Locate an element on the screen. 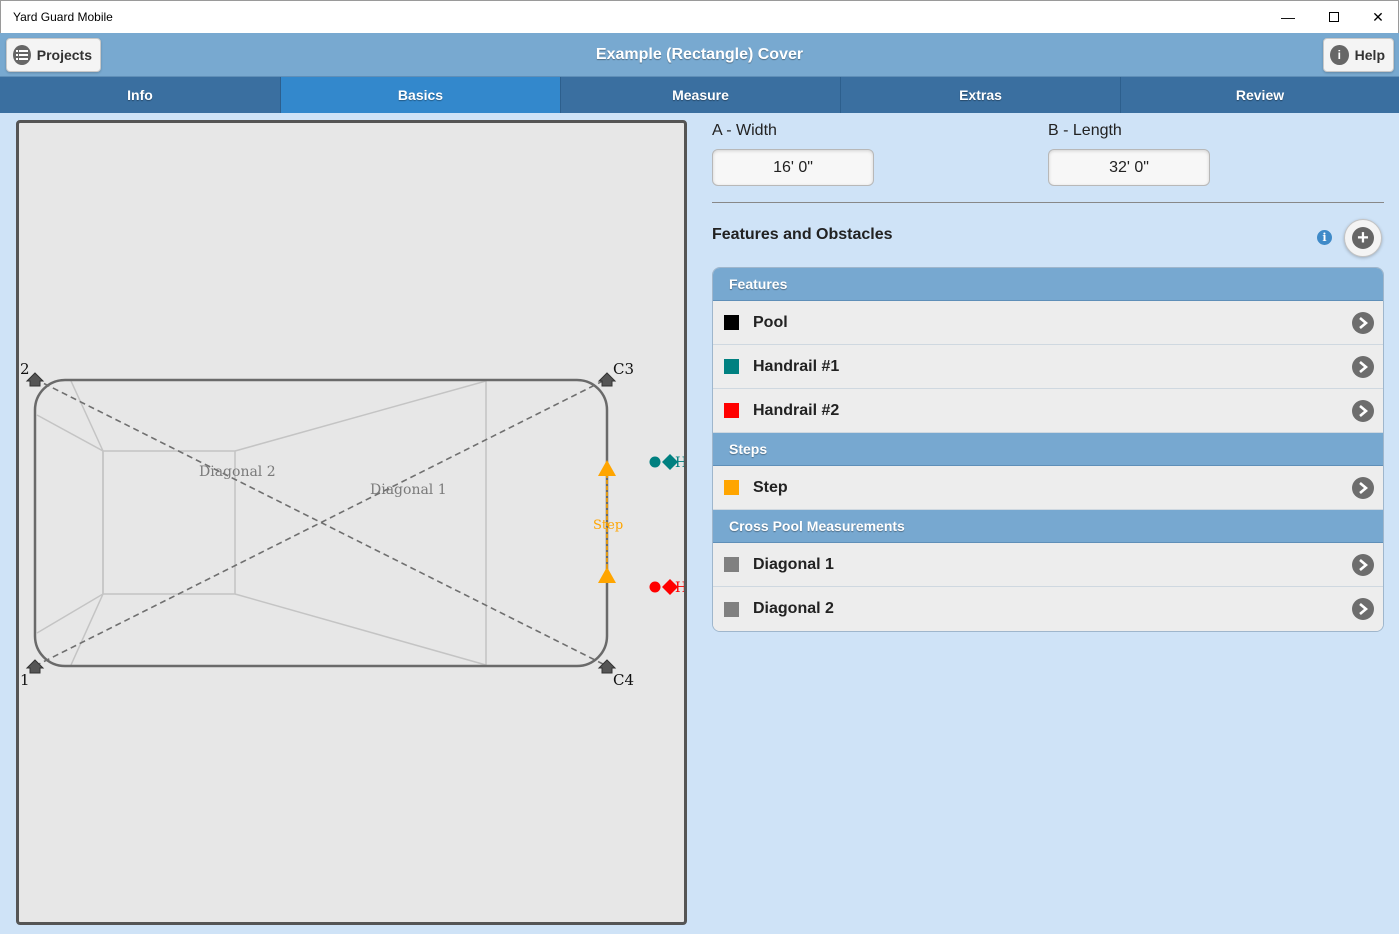  corner-2-label: 2 is located at coordinates (25, 369).